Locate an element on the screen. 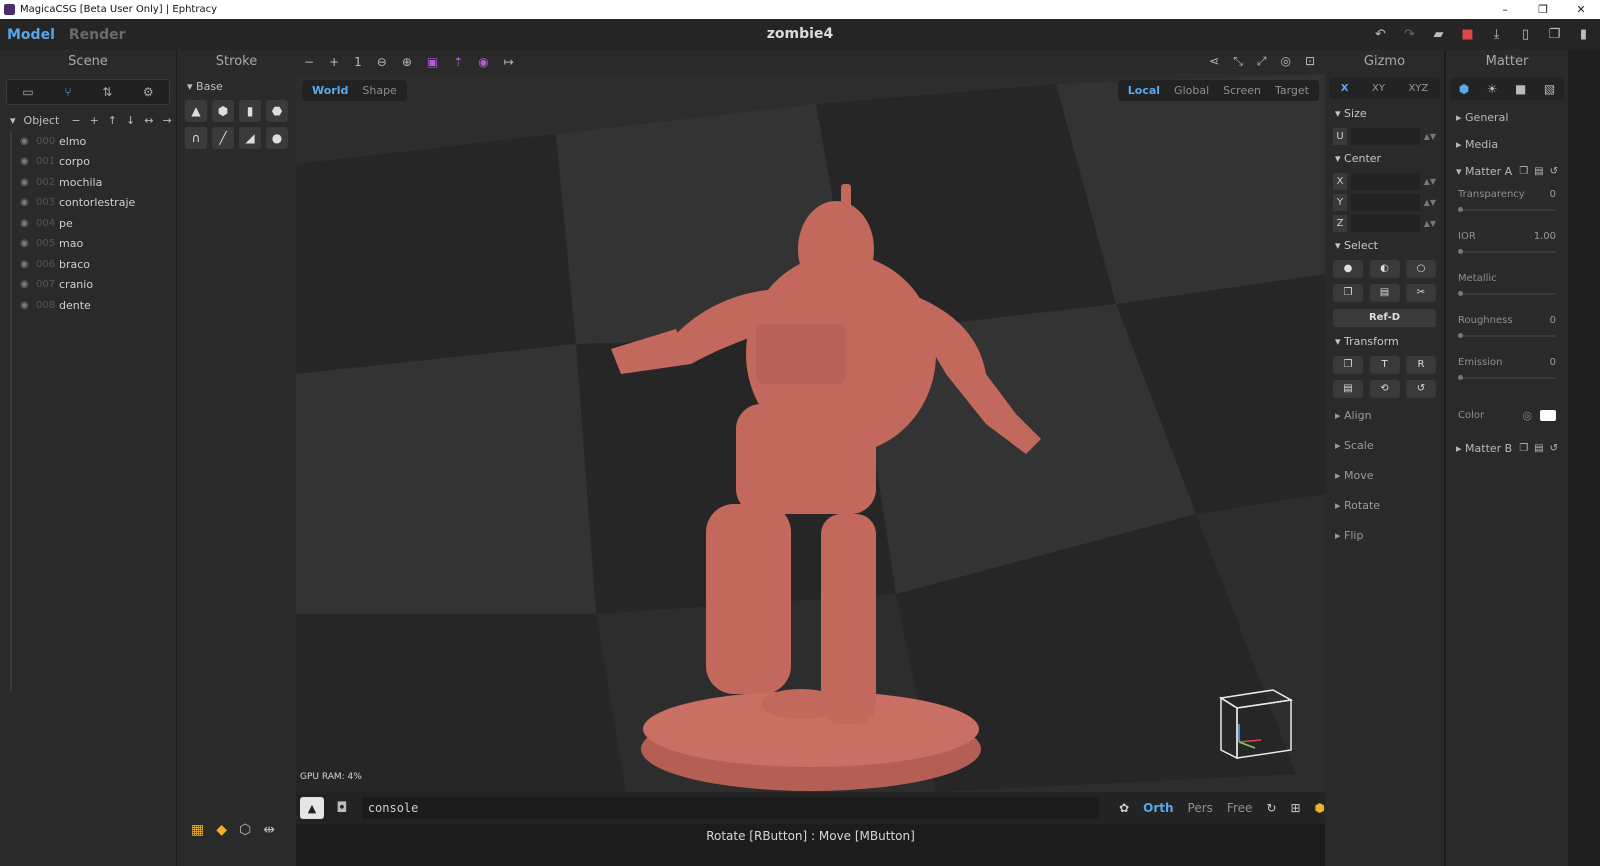  tab-shape: Shape is located at coordinates (379, 90).